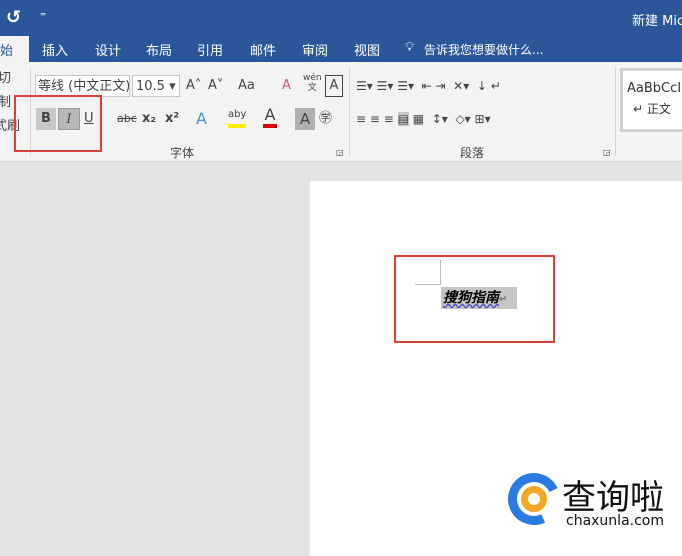 The height and width of the screenshot is (556, 682). Describe the element at coordinates (428, 86) in the screenshot. I see `bullets-icon: ☰▾ ☰▾ ☰▾ ⇤ ⇥ ✕▾ ↓ ↵` at that location.